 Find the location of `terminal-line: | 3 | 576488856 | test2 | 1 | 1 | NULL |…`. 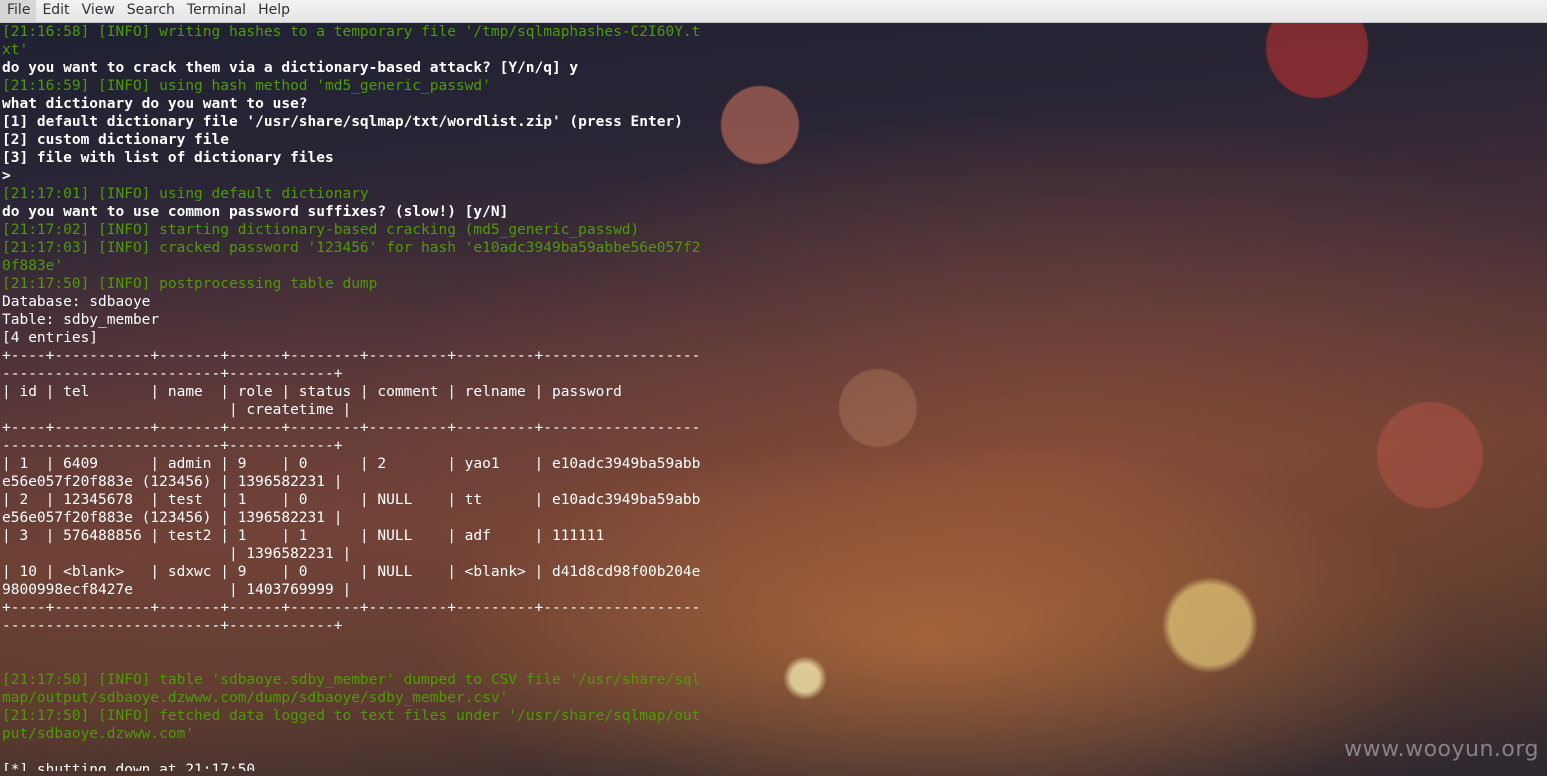

terminal-line: | 3 | 576488856 | test2 | 1 | 1 | NULL |… is located at coordinates (303, 536).